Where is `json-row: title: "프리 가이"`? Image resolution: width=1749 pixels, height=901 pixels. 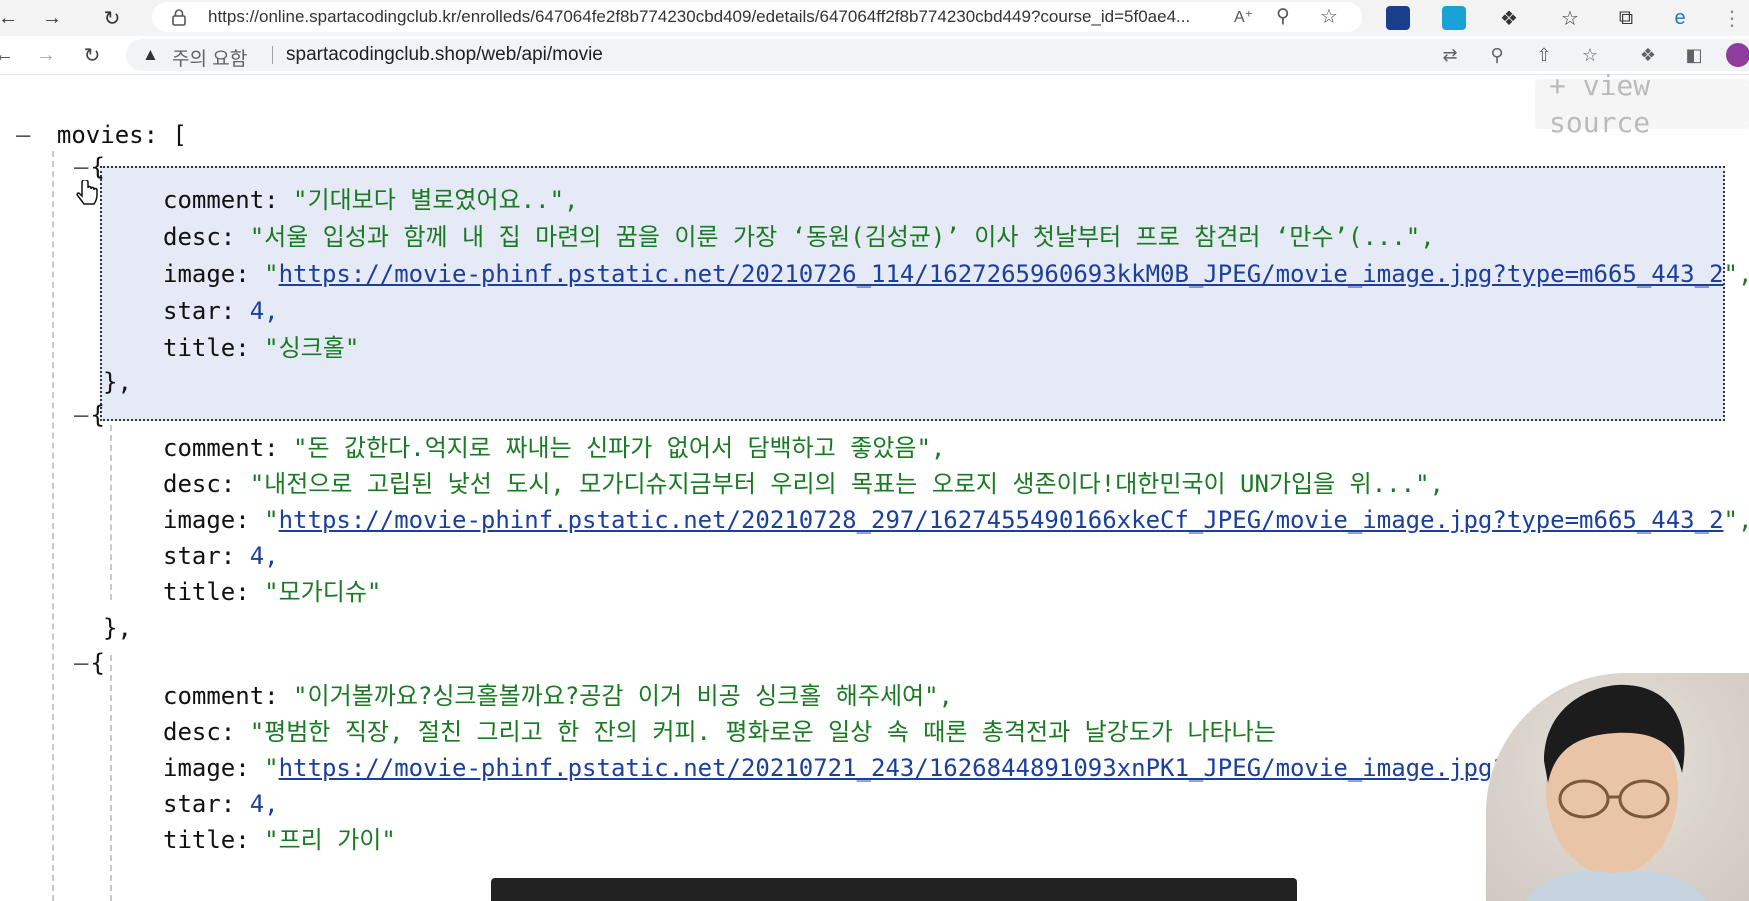
json-row: title: "프리 가이" is located at coordinates (279, 840).